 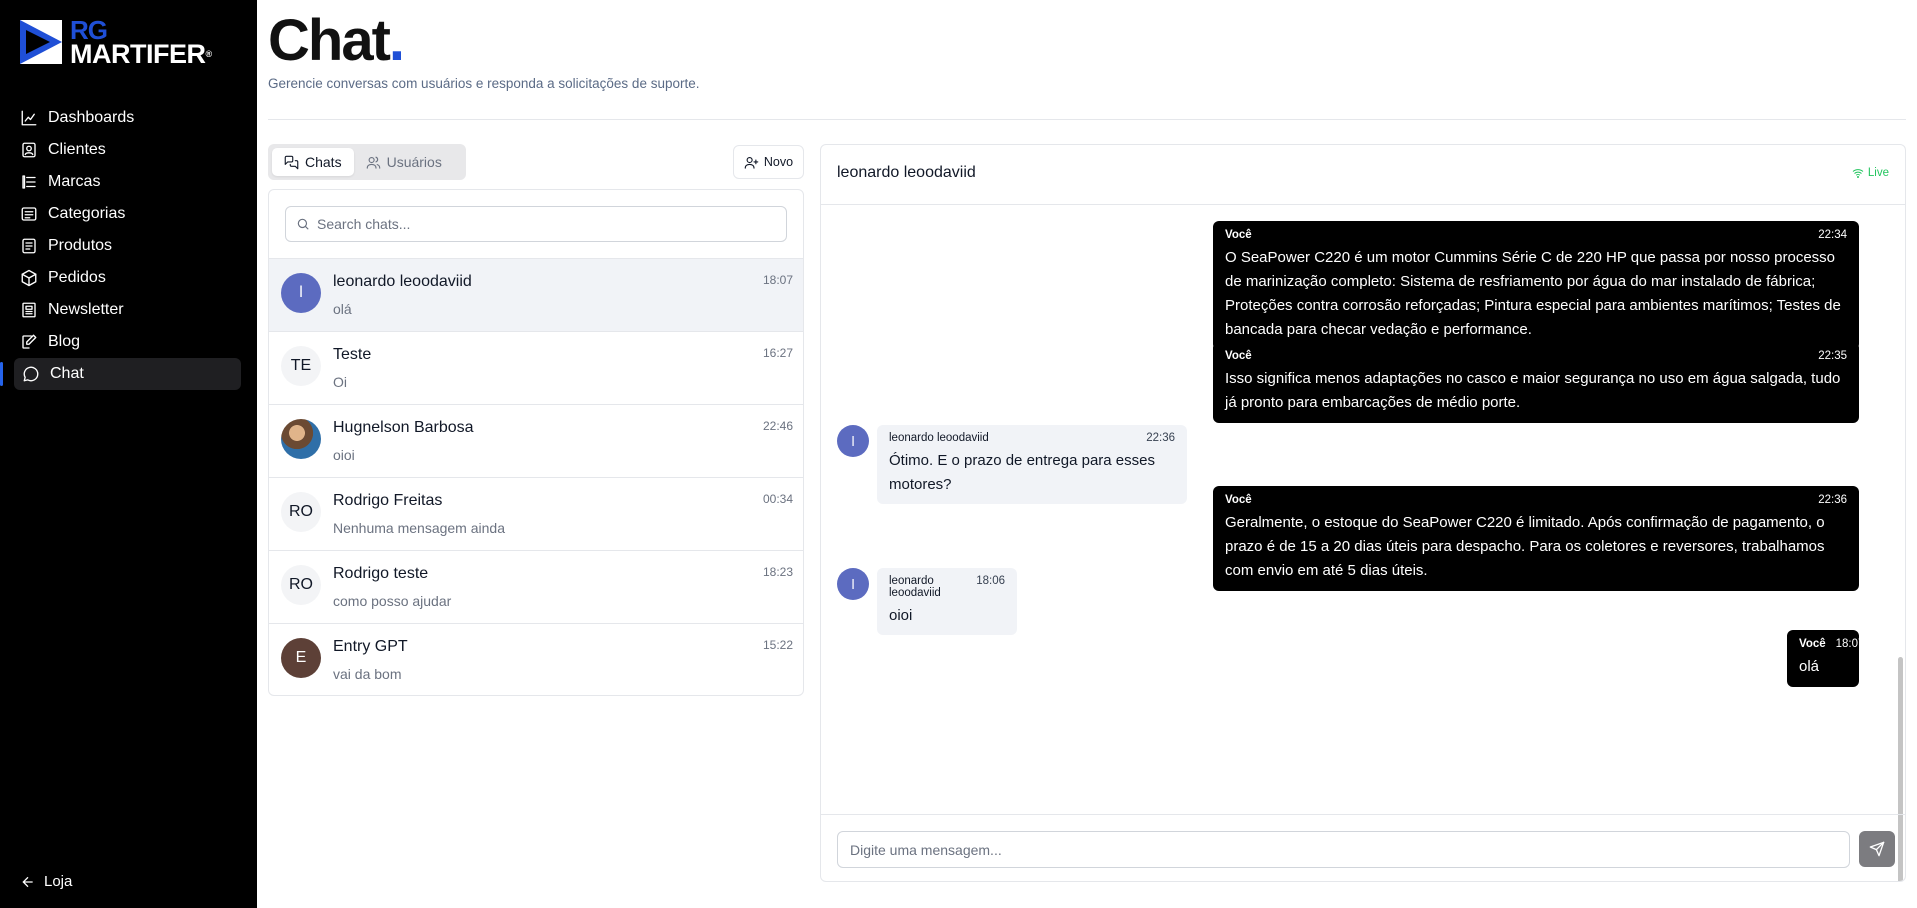 I want to click on sidebar-item-clientes: Clientes, so click(x=120, y=150).